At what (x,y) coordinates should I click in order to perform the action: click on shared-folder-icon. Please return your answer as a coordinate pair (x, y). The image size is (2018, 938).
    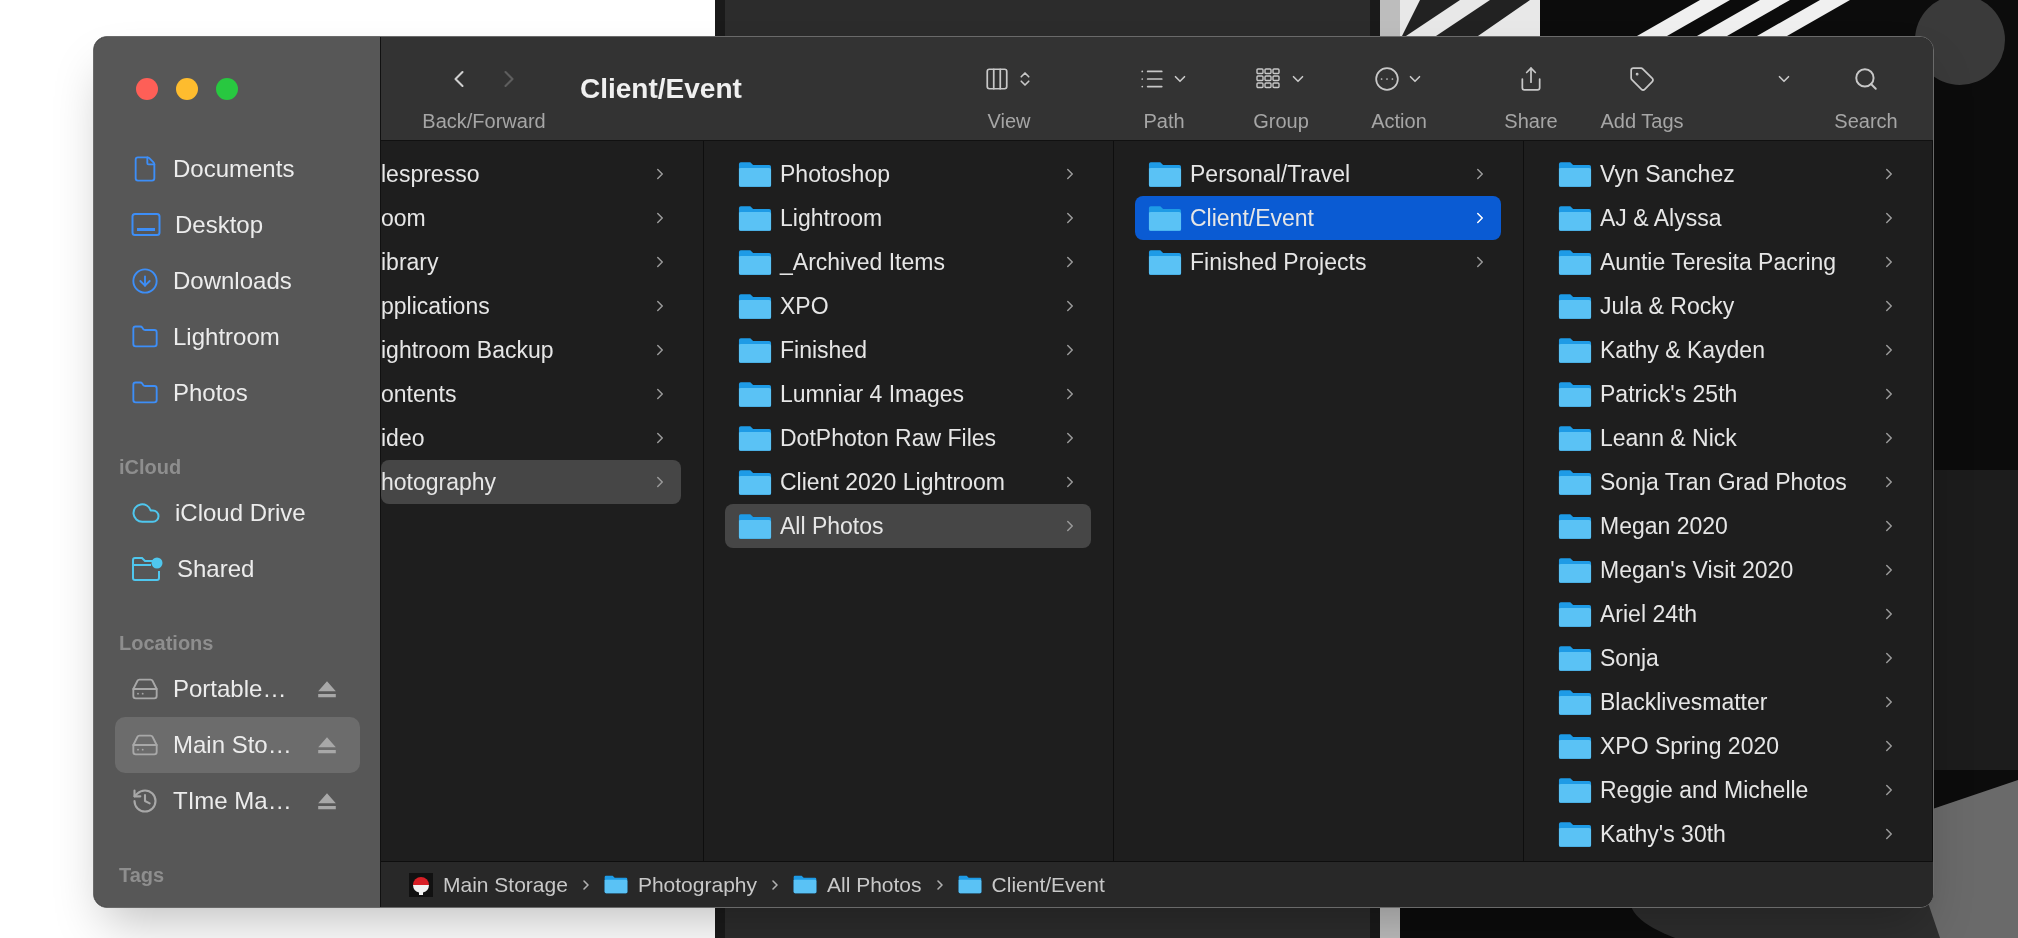
    Looking at the image, I should click on (147, 569).